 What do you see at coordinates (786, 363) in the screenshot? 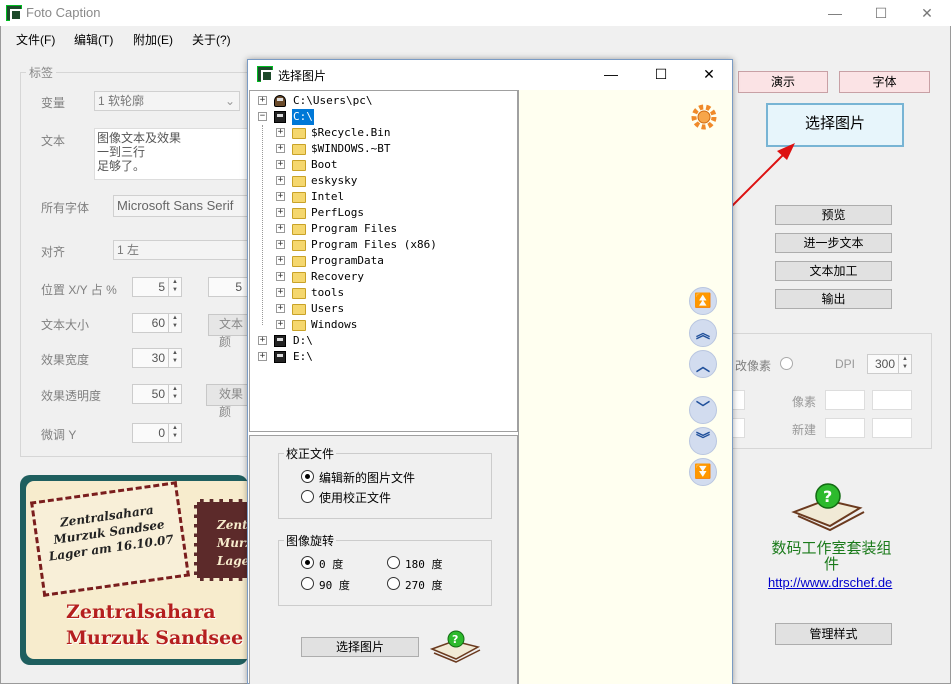
I see `resize-radio` at bounding box center [786, 363].